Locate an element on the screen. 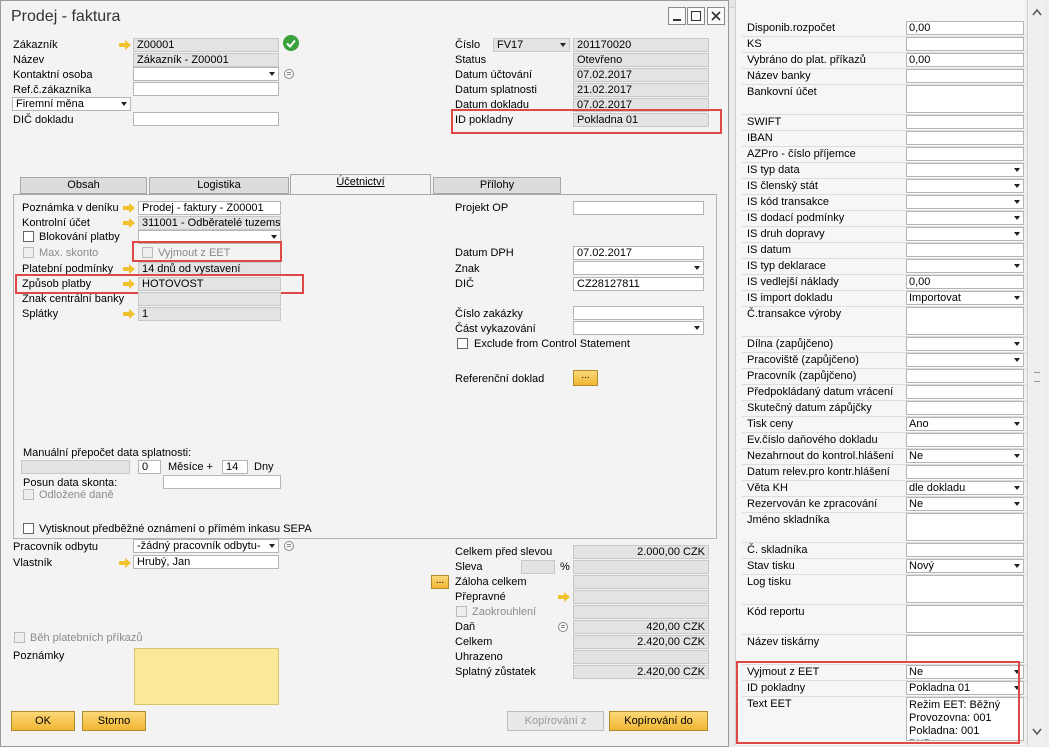 This screenshot has width=1049, height=747. udf-field-c-transakce-vyroby is located at coordinates (965, 321).